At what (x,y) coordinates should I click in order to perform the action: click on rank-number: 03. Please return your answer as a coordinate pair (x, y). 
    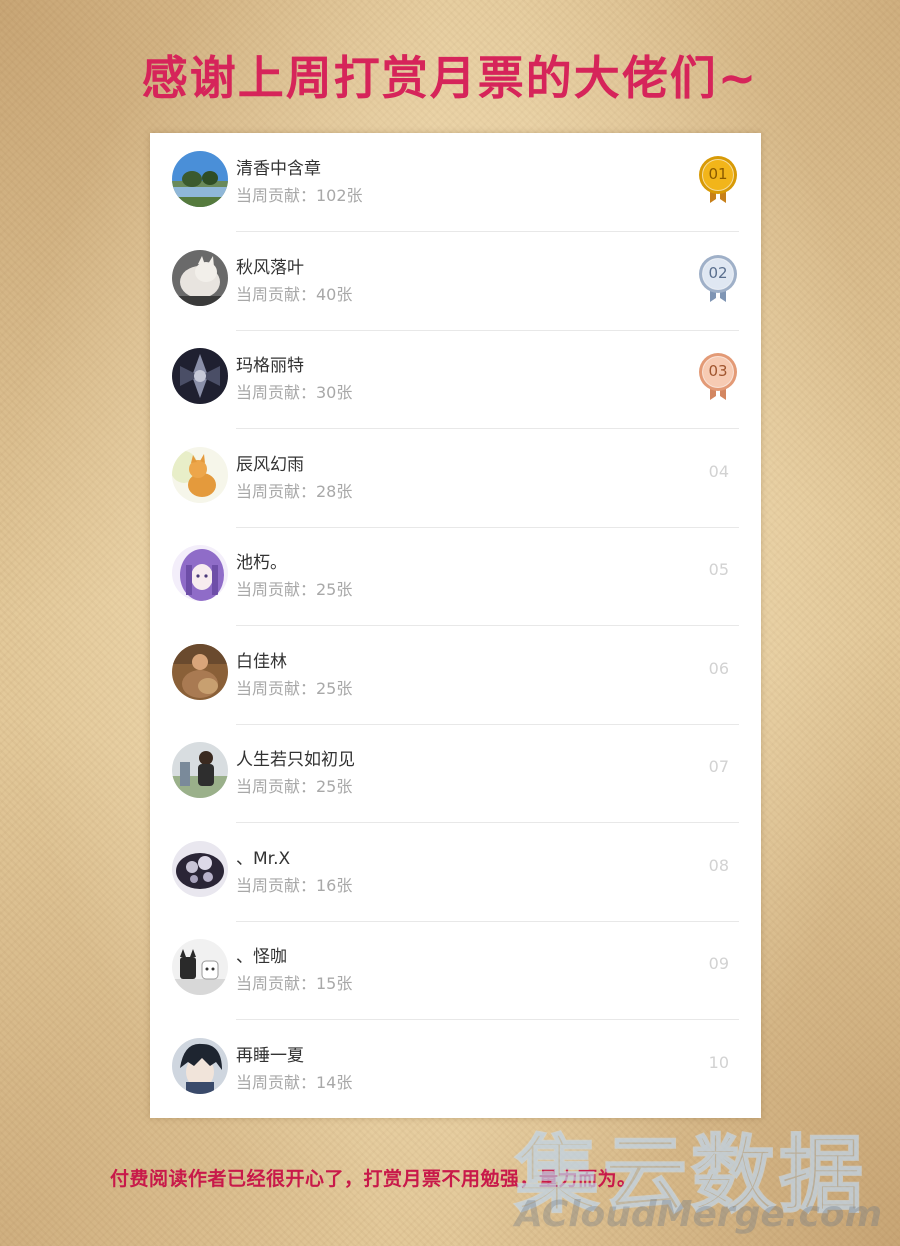
    Looking at the image, I should click on (718, 371).